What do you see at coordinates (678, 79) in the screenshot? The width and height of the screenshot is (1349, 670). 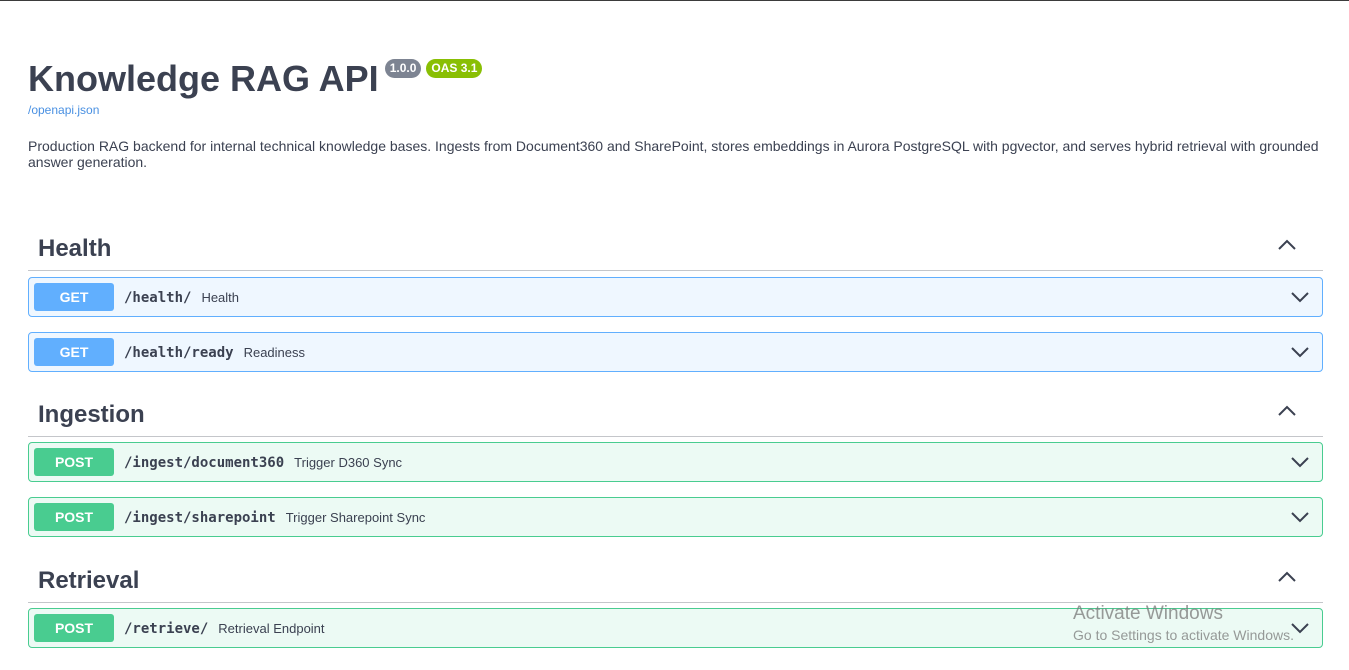 I see `title-row: Knowledge RAG API 1.0.0 OAS 3.1` at bounding box center [678, 79].